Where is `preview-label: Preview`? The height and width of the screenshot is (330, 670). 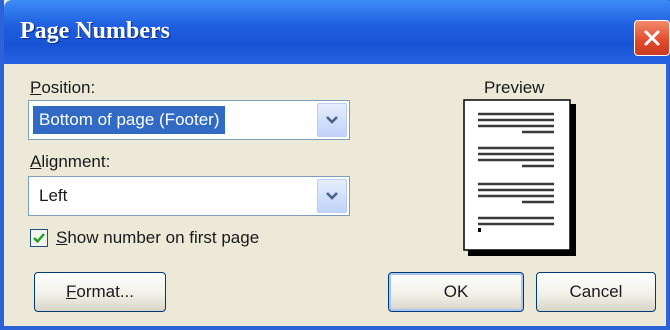 preview-label: Preview is located at coordinates (514, 87).